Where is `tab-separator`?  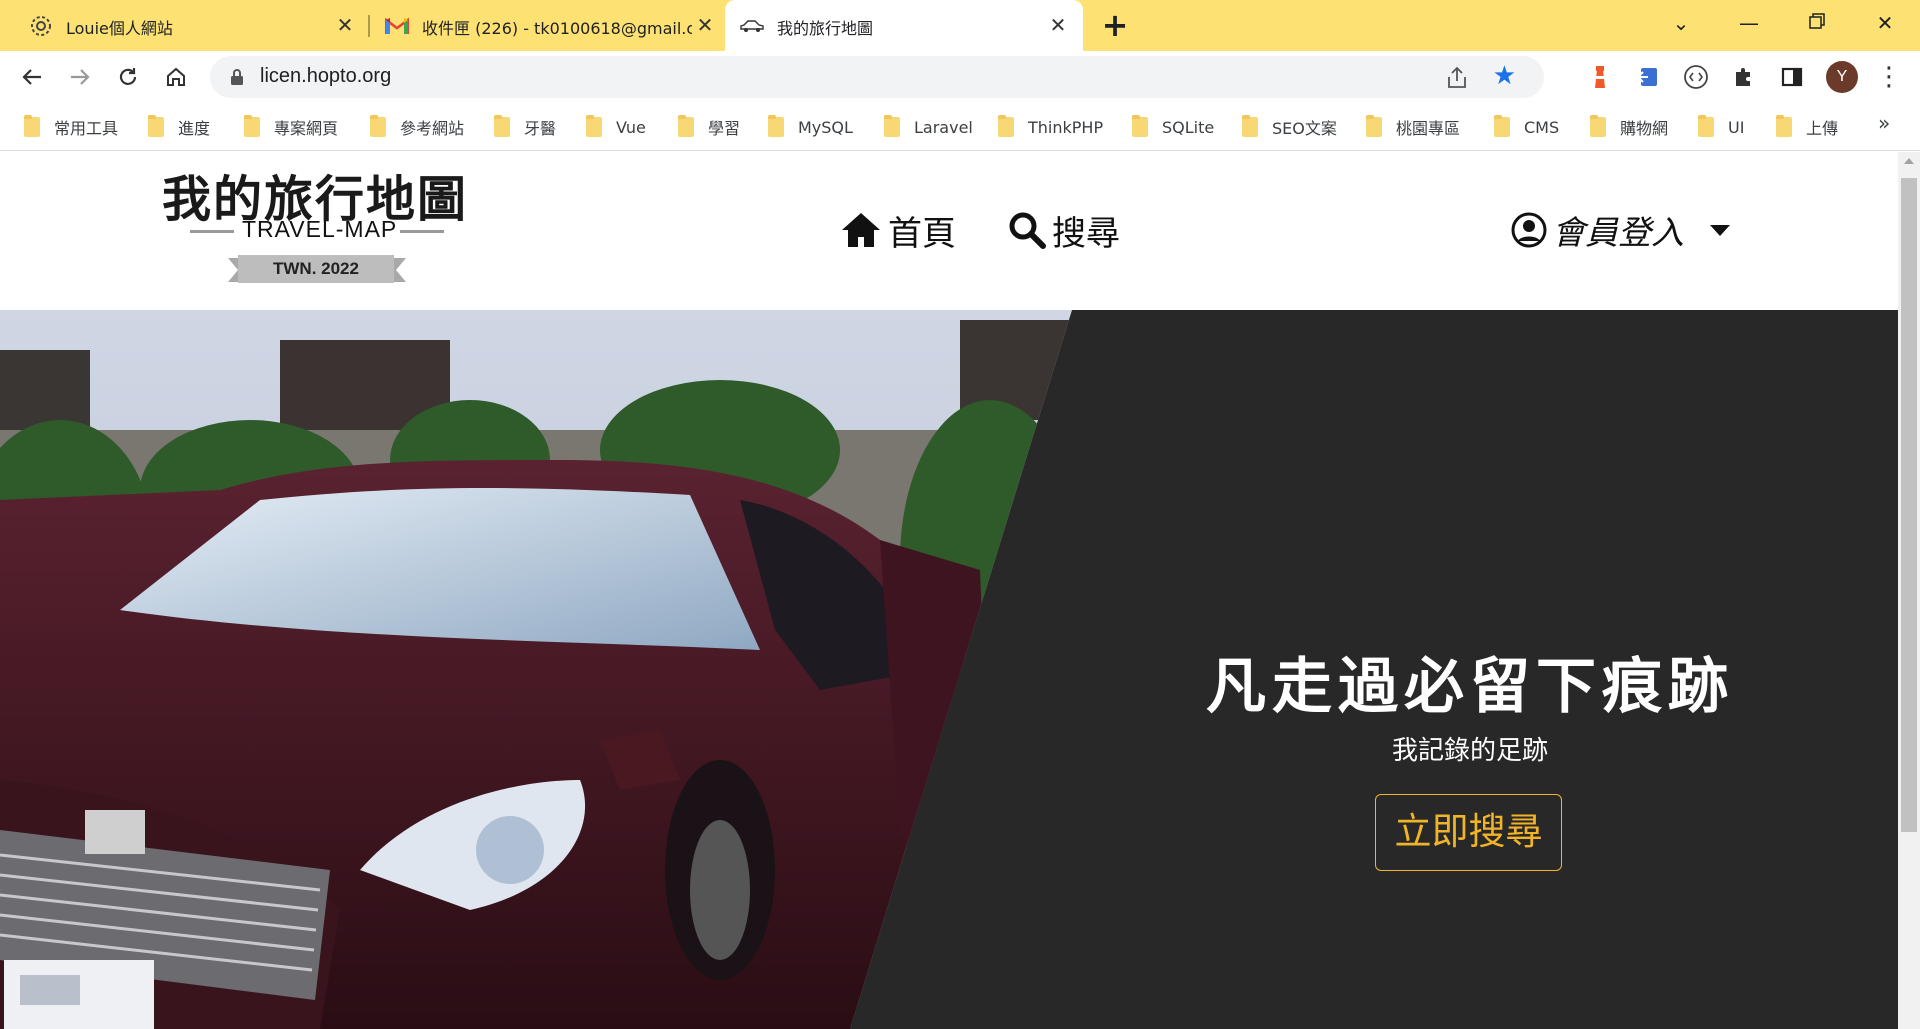
tab-separator is located at coordinates (369, 26).